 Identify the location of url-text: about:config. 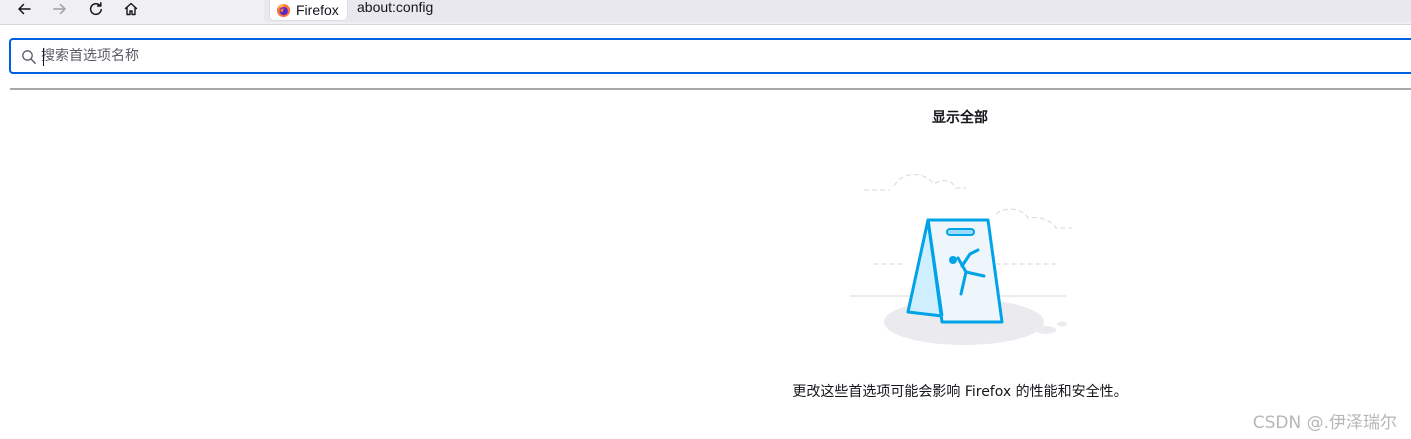
(395, 8).